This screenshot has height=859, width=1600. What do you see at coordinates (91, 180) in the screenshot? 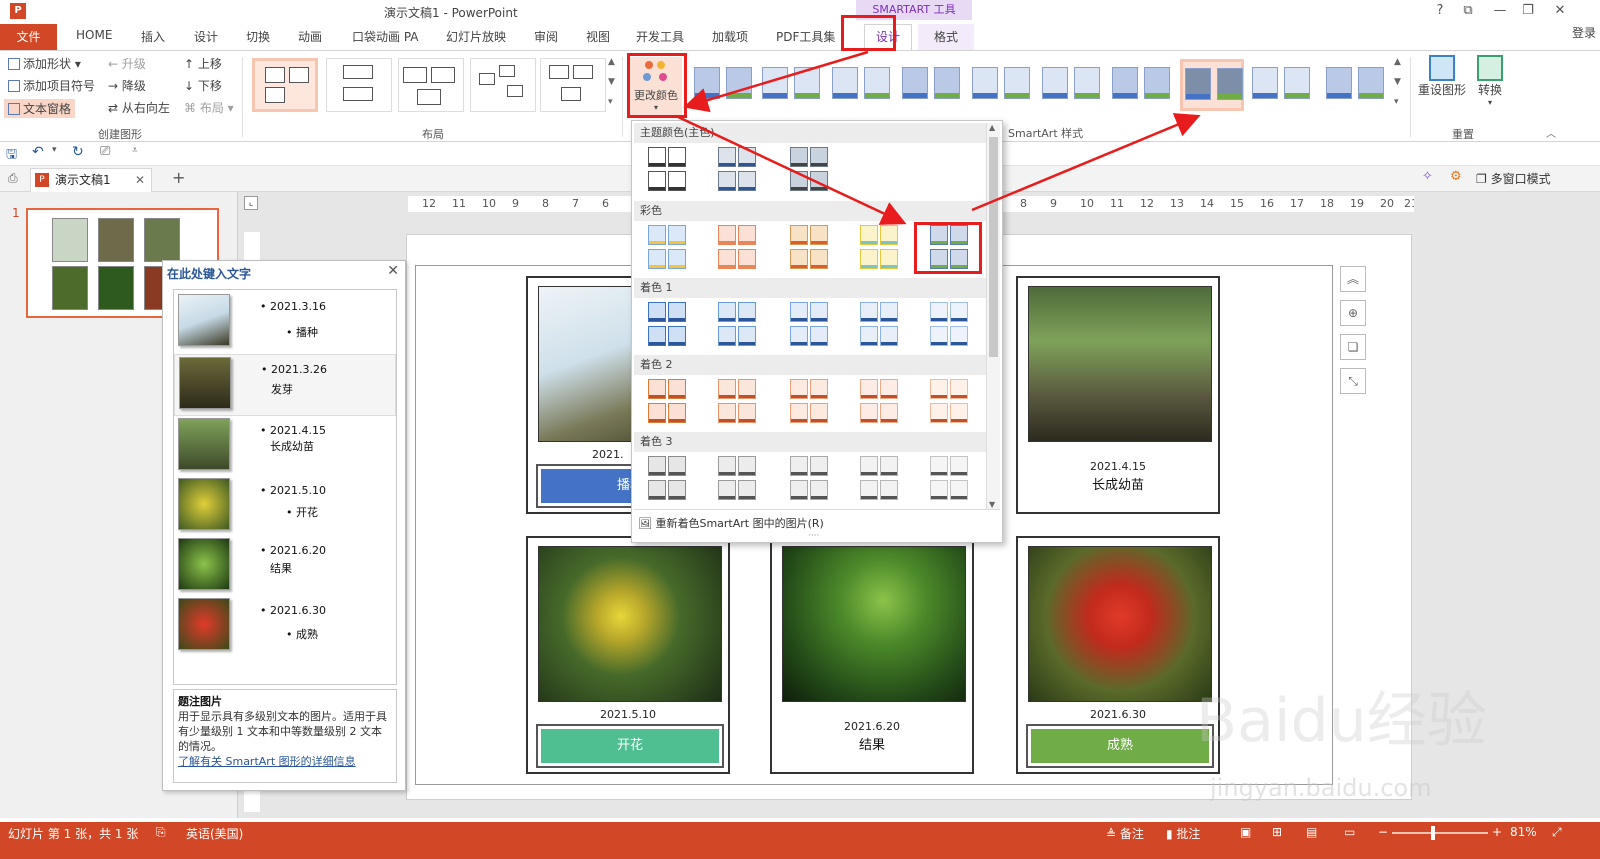
I see `document-tab: P 演示文稿1 ✕` at bounding box center [91, 180].